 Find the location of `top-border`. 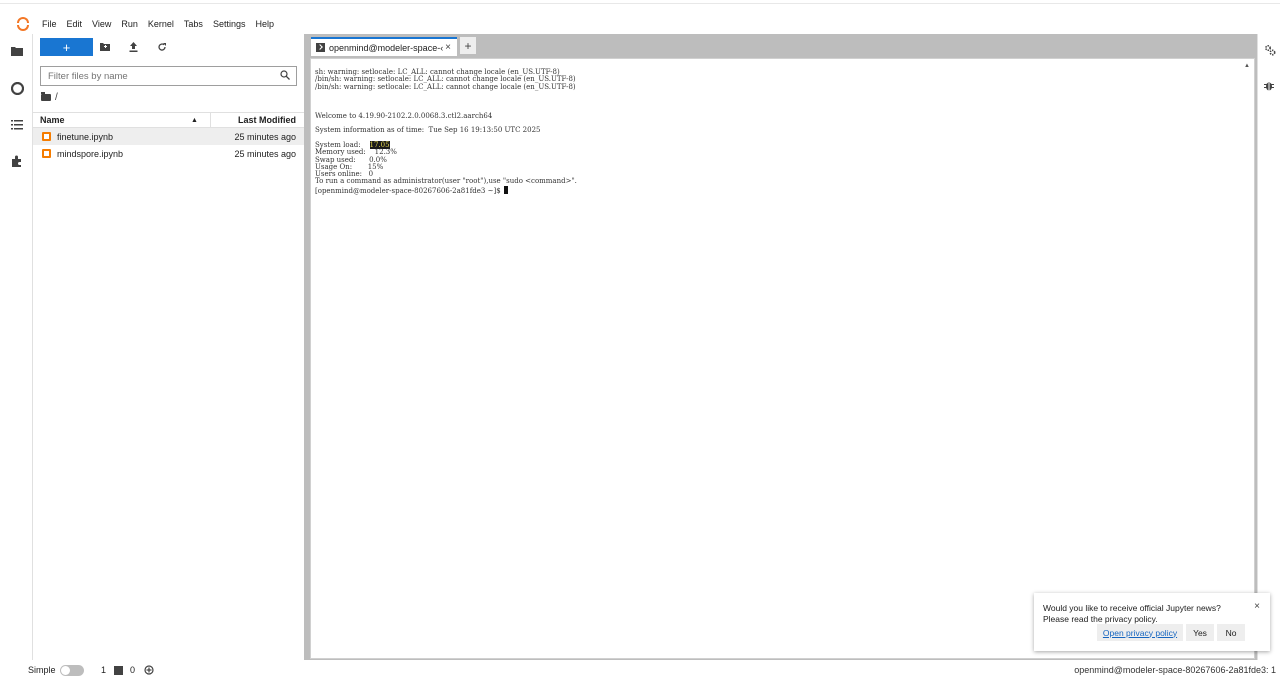

top-border is located at coordinates (640, 2).